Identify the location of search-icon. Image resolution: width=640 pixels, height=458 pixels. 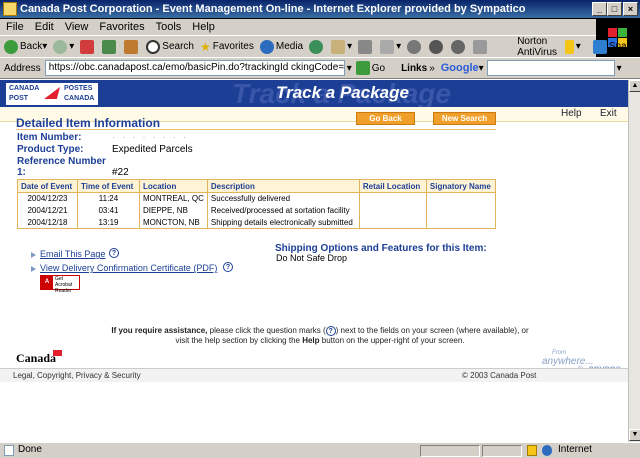
(153, 46).